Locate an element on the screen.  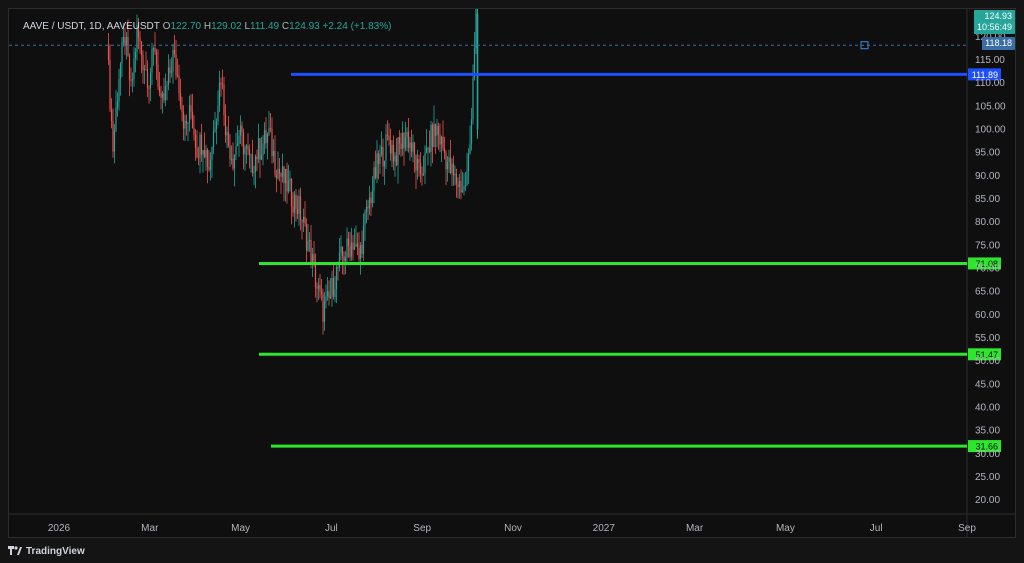
tradingview-logo-icon is located at coordinates (15, 551).